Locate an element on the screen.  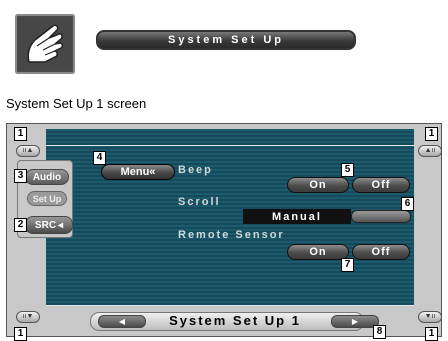
arrow-left-icon: ◀ is located at coordinates (122, 321).